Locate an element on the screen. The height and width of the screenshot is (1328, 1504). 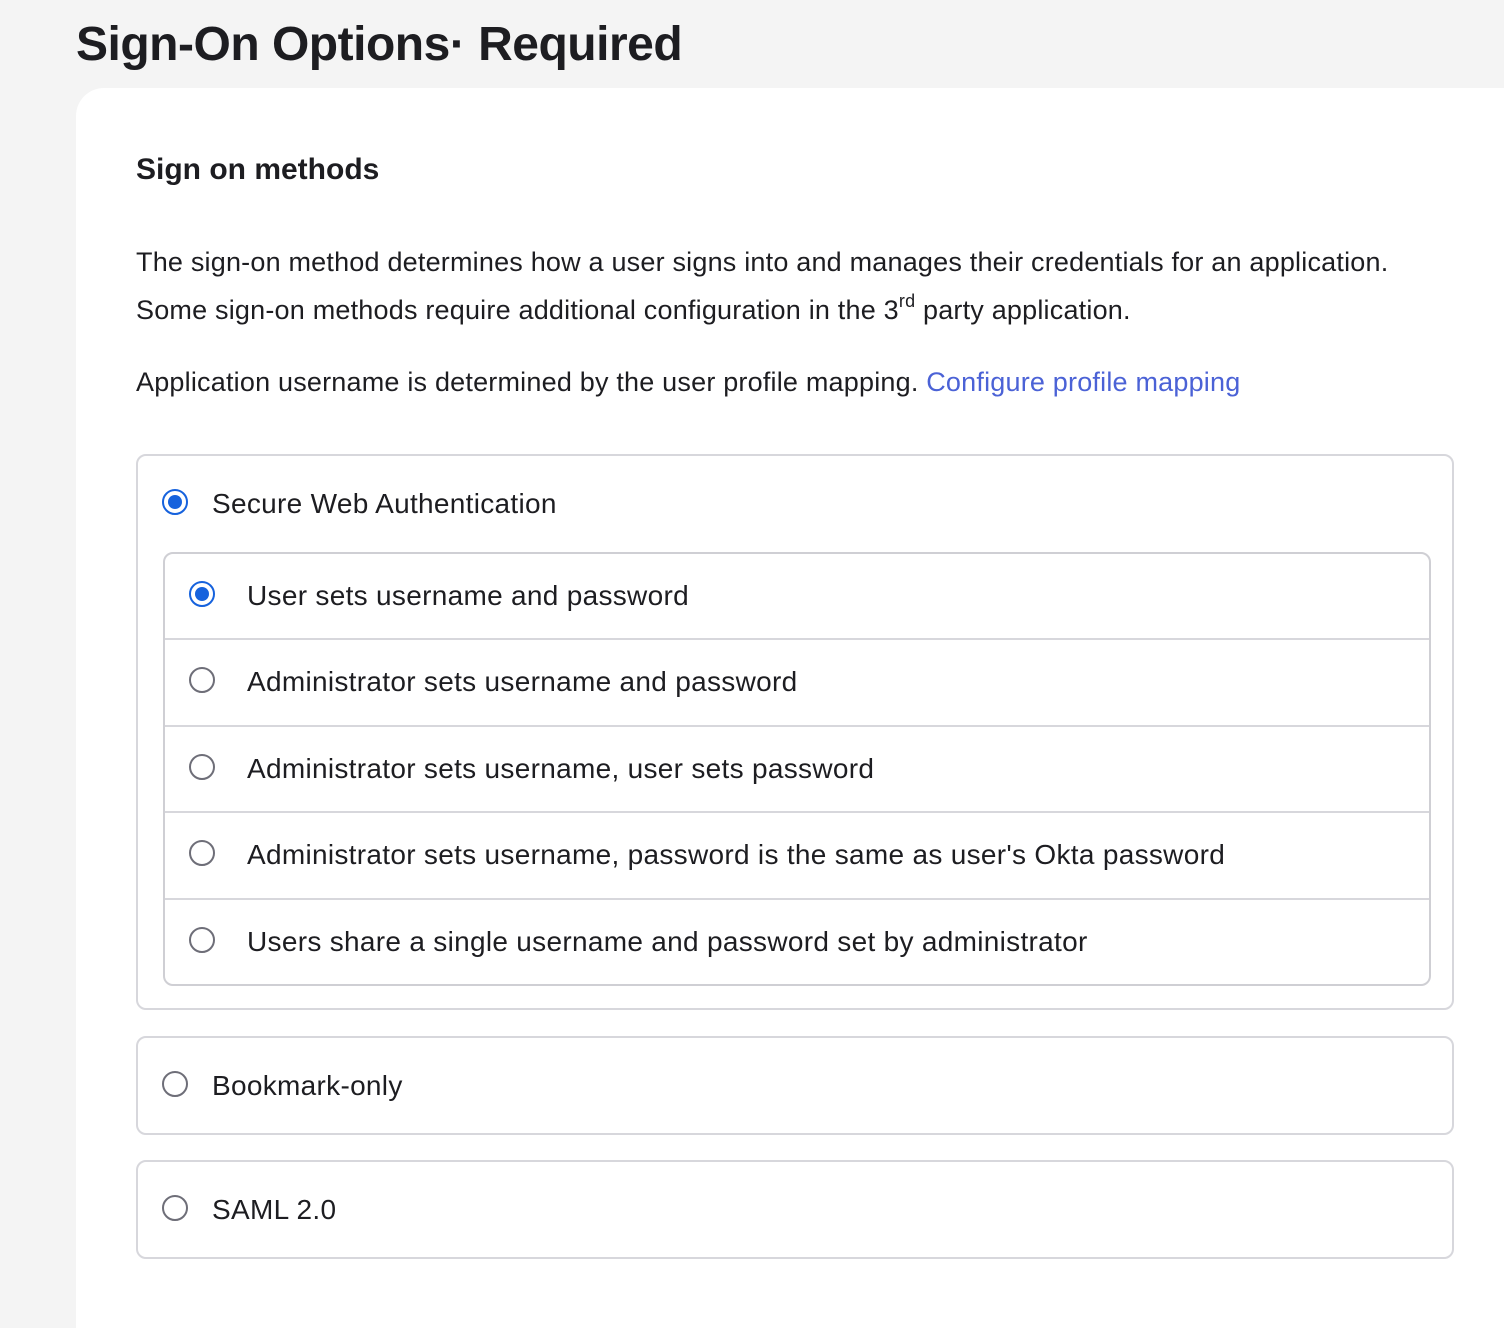
sub-option-label: User sets username and password is located at coordinates (468, 595).